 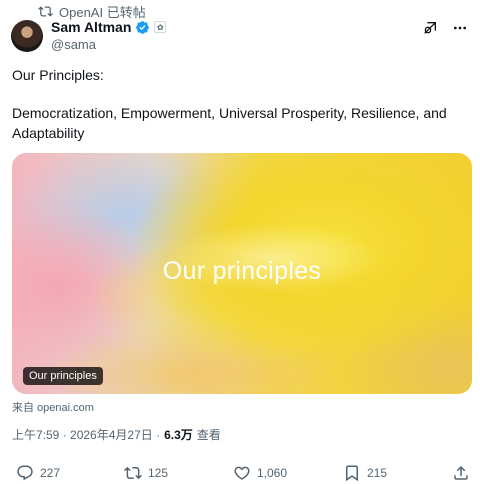 What do you see at coordinates (158, 473) in the screenshot?
I see `repost-count: 125` at bounding box center [158, 473].